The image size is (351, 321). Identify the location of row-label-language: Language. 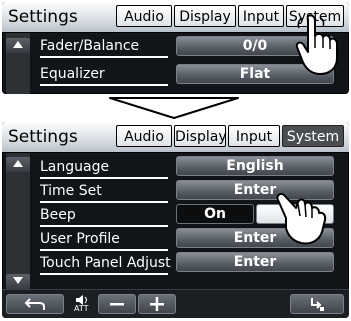
(104, 169).